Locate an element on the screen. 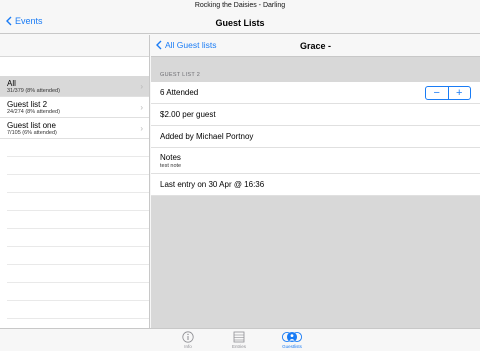 The image size is (480, 351). tab-entries: Entries is located at coordinates (239, 340).